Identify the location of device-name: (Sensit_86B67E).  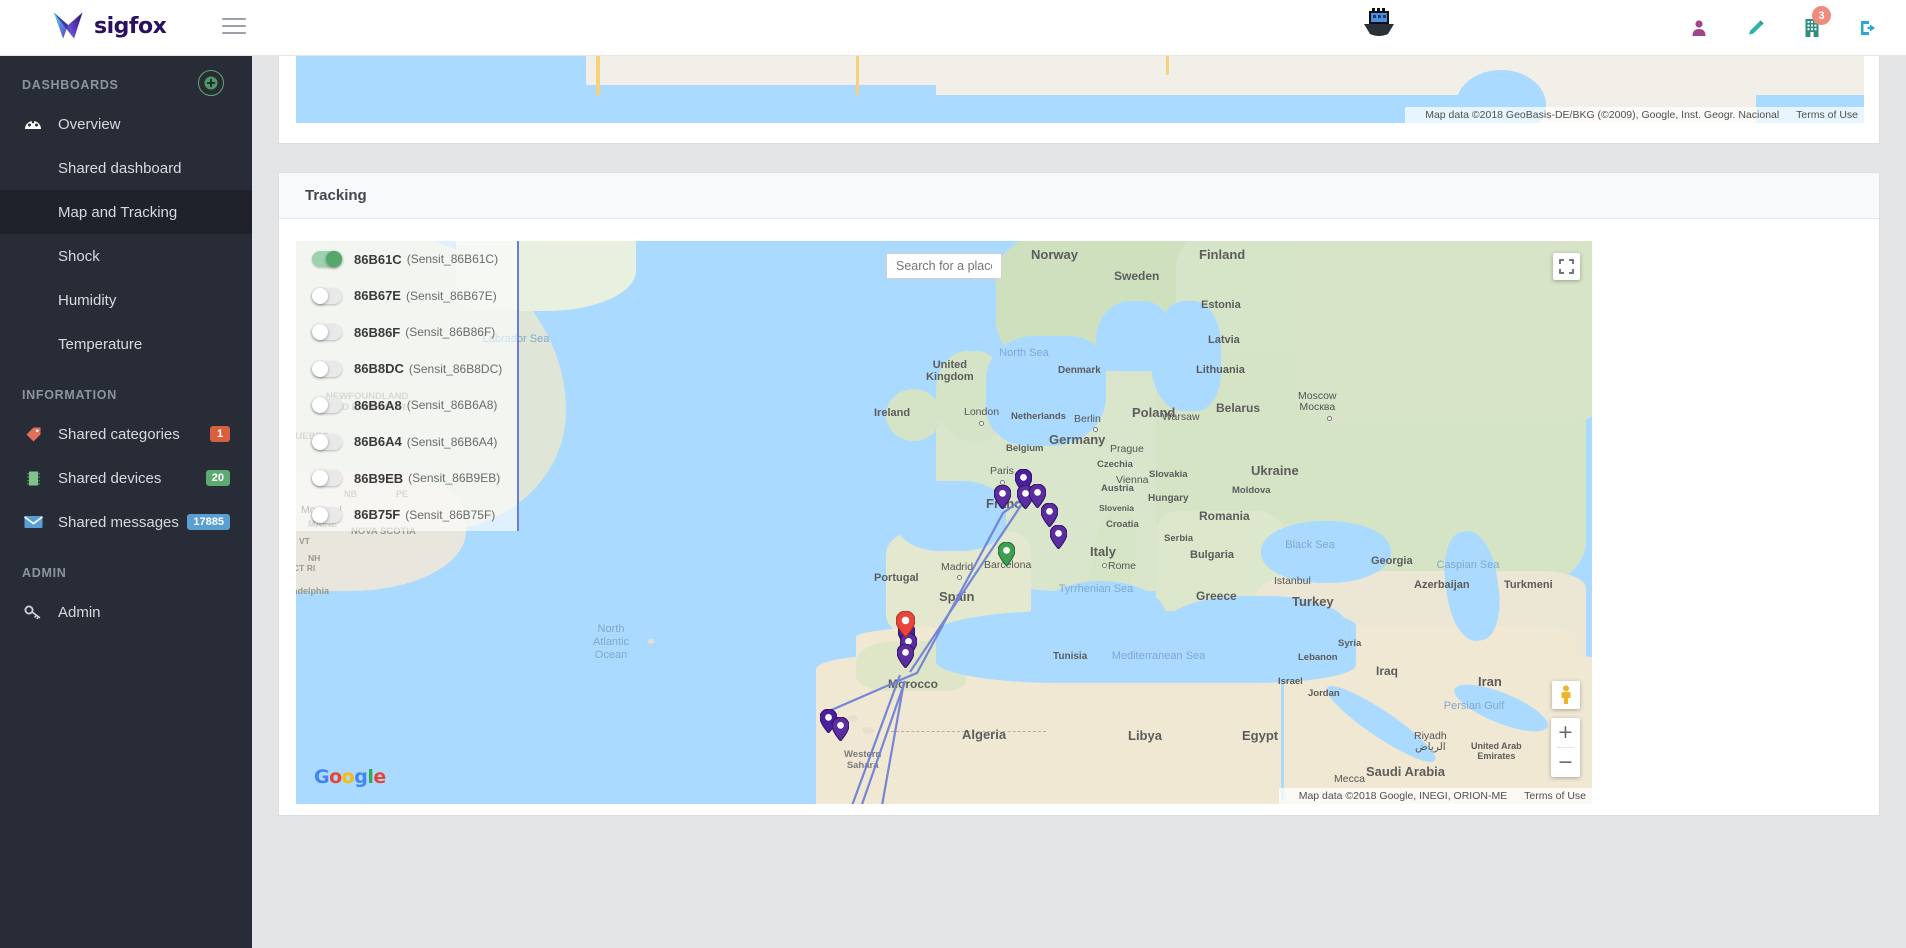
(451, 295).